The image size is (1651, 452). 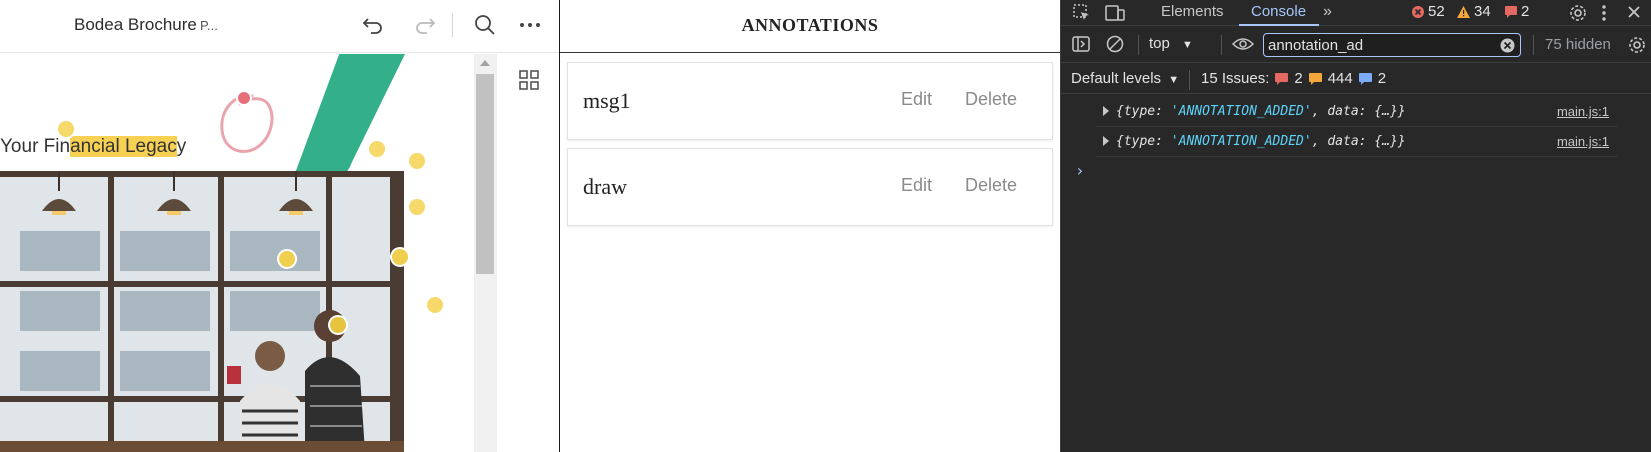 I want to click on annotations-title: ANNOTATIONS, so click(x=810, y=26).